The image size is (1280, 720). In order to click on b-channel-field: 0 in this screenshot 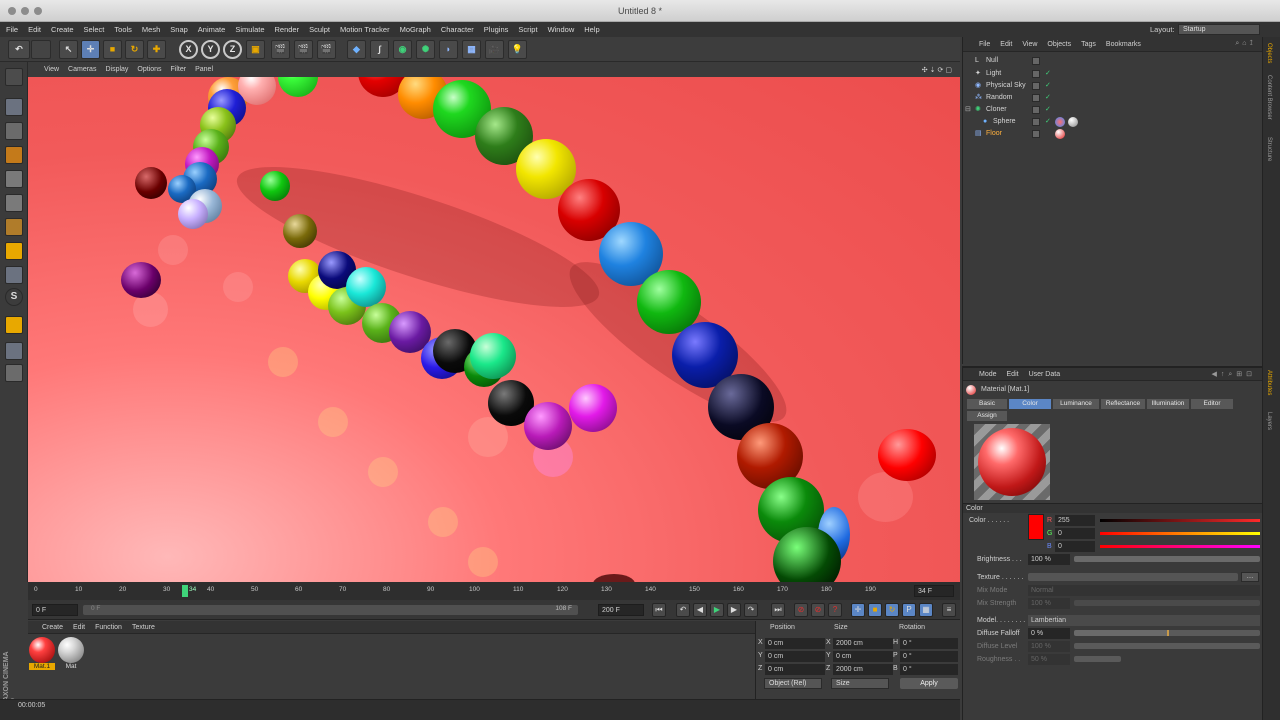, I will do `click(1075, 546)`.